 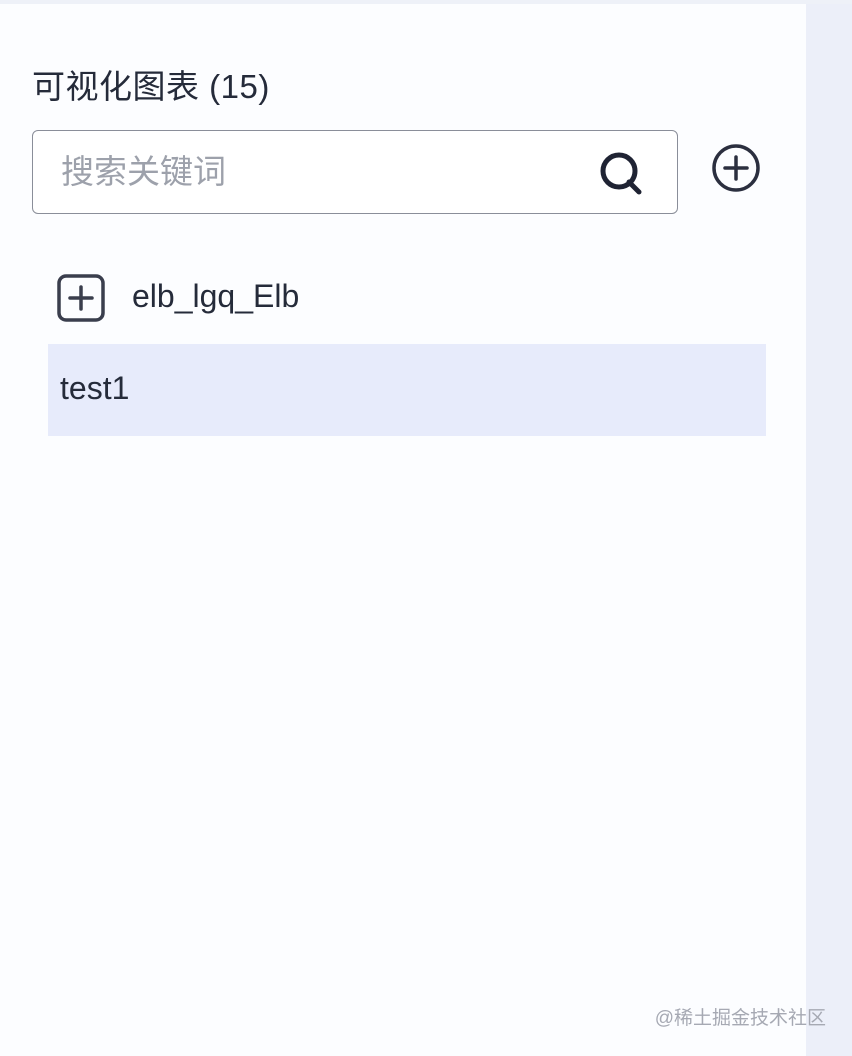 What do you see at coordinates (621, 173) in the screenshot?
I see `search-icon` at bounding box center [621, 173].